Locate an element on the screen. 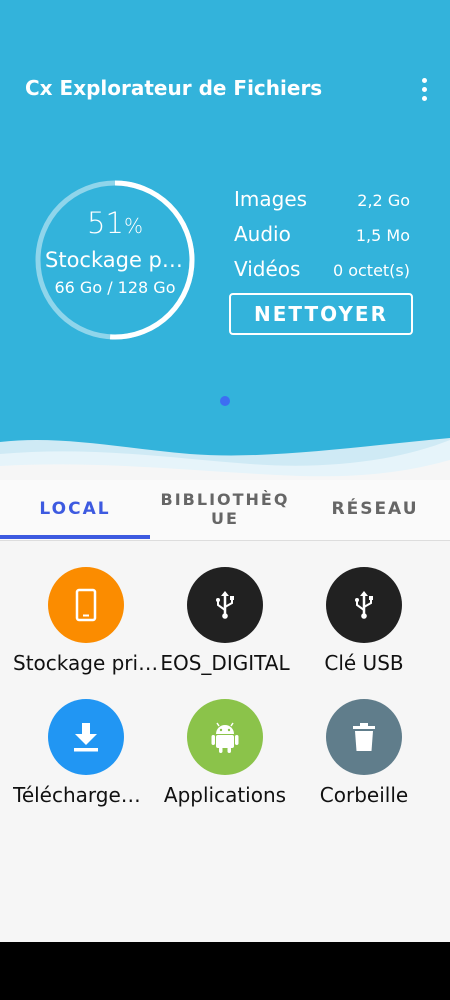 The width and height of the screenshot is (450, 1000). trash-circle is located at coordinates (364, 737).